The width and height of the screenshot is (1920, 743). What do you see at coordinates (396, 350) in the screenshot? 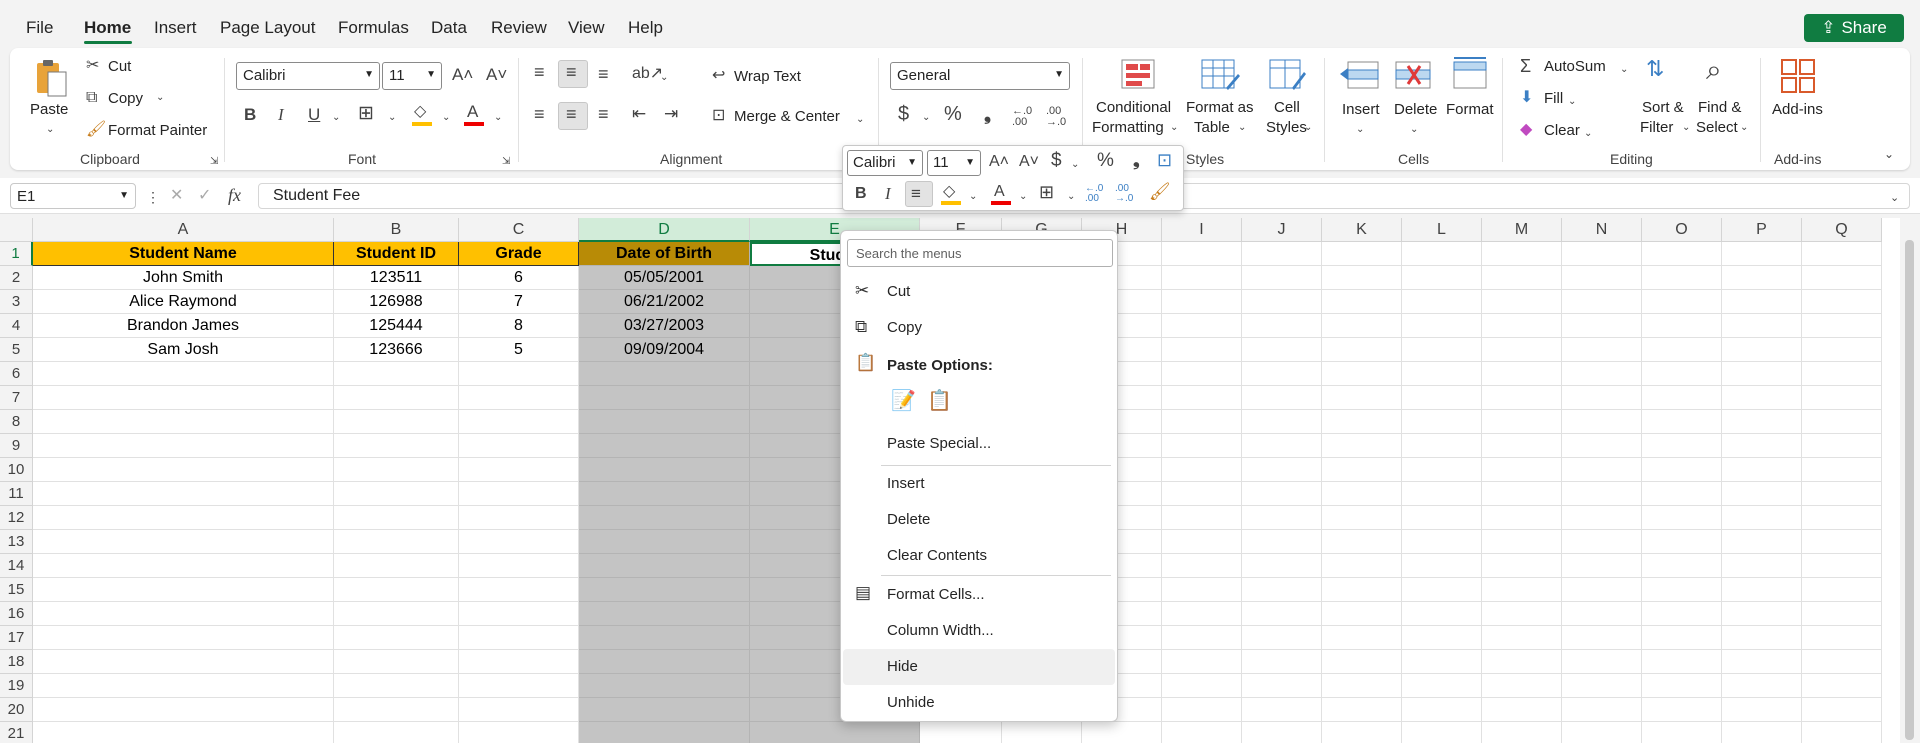
I see `table-cell: 123666` at bounding box center [396, 350].